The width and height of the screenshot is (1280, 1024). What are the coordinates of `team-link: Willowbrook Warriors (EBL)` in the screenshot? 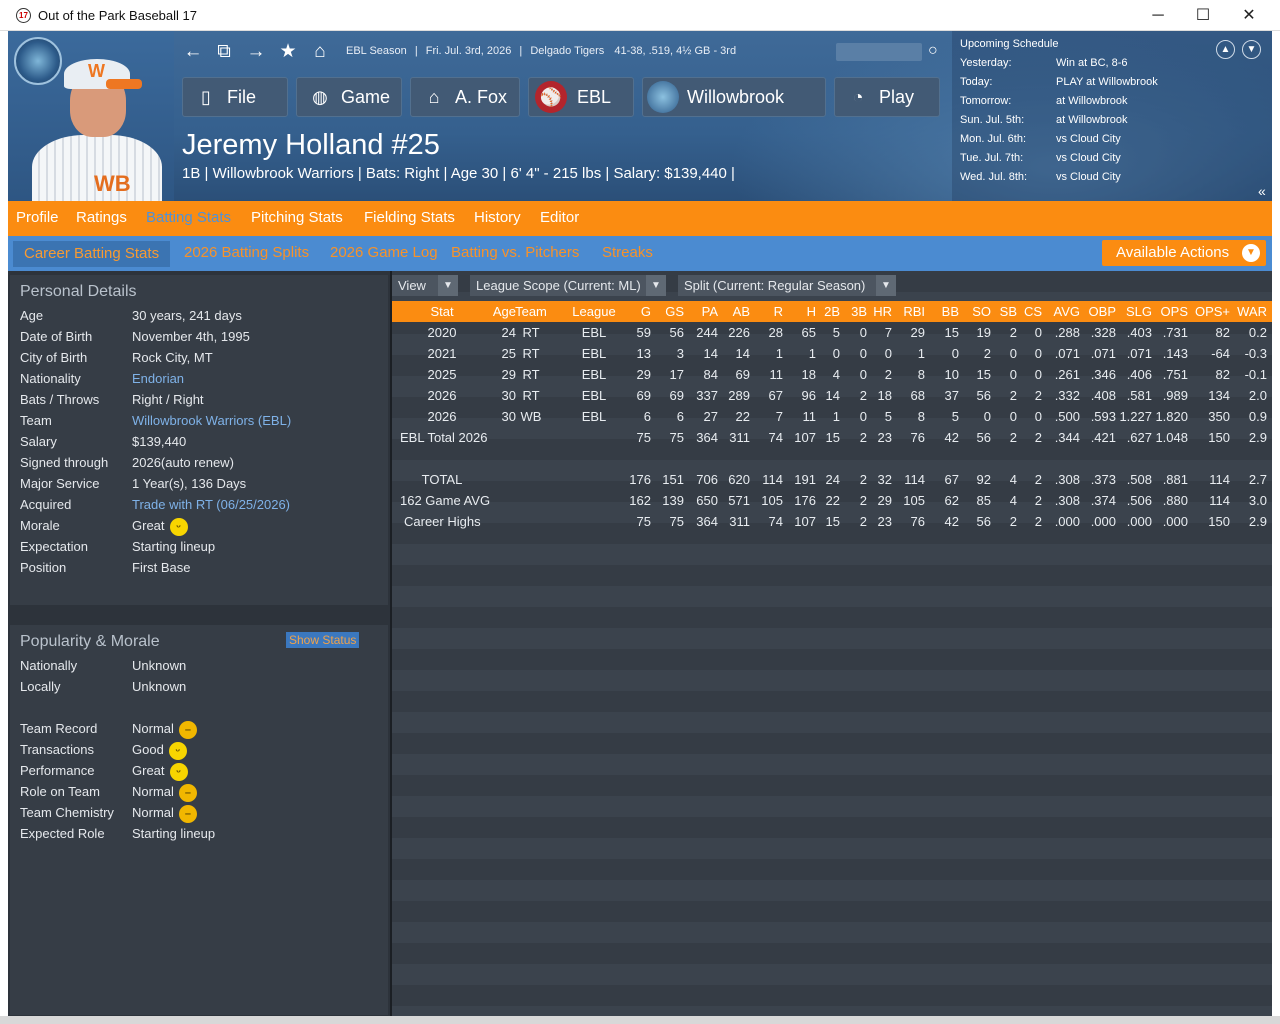 It's located at (211, 420).